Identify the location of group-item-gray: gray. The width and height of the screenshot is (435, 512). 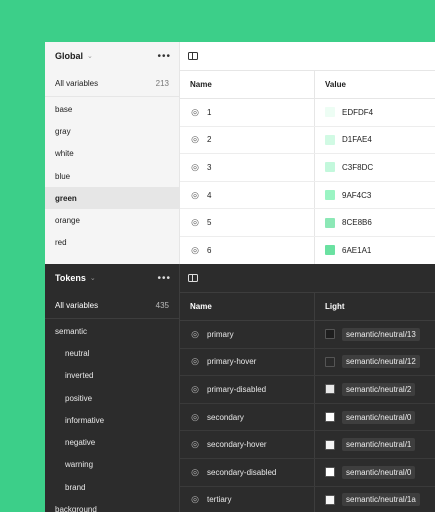
(112, 131).